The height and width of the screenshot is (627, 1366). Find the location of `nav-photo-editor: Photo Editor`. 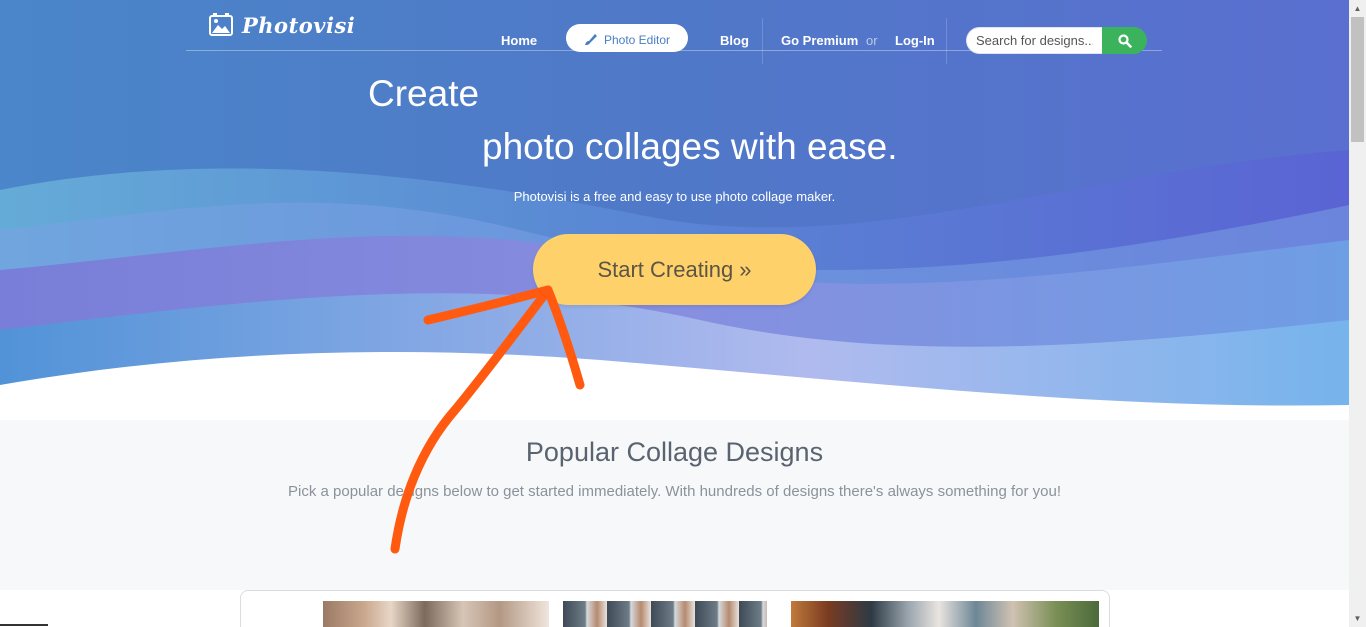

nav-photo-editor: Photo Editor is located at coordinates (627, 38).